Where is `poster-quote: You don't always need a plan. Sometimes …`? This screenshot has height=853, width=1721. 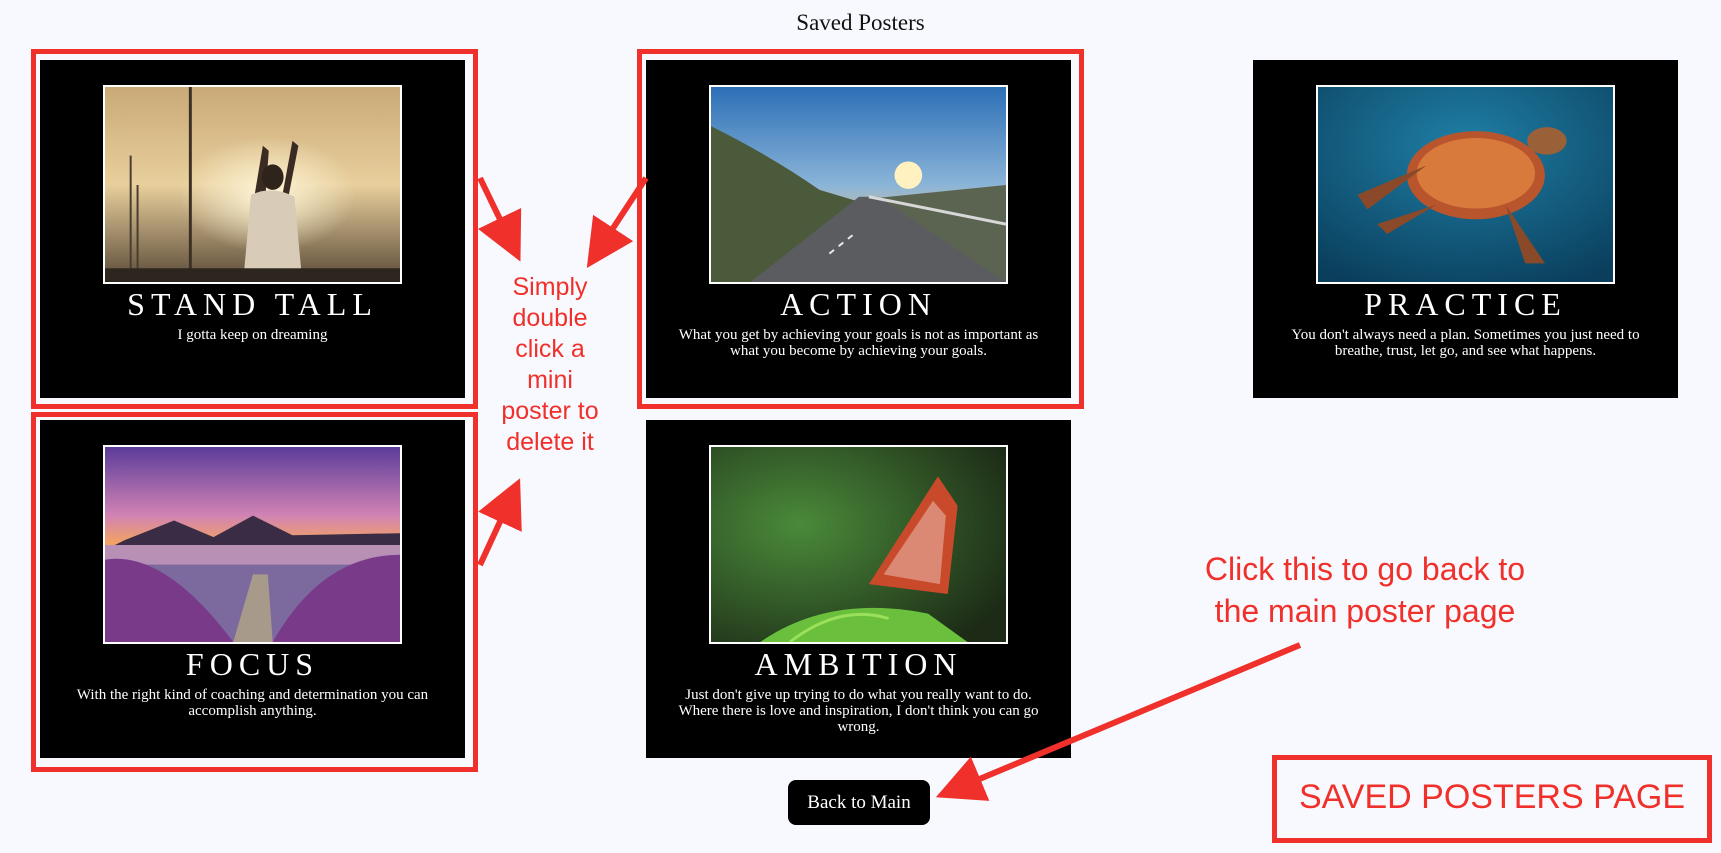 poster-quote: You don't always need a plan. Sometimes … is located at coordinates (1465, 343).